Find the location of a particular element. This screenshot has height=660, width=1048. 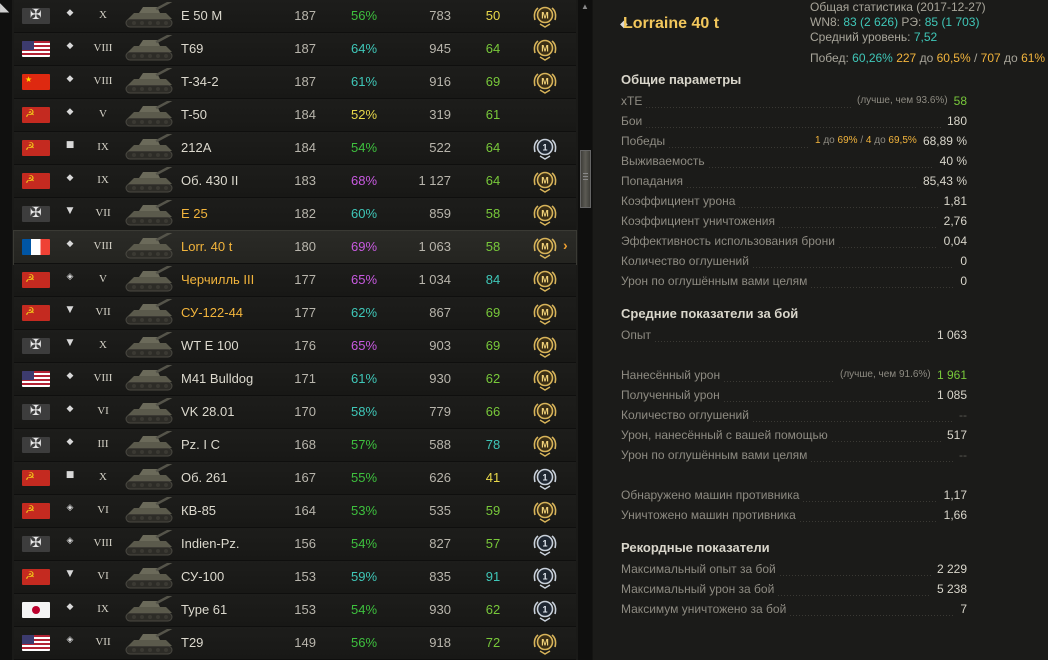

tier-label: VII is located at coordinates (103, 642).